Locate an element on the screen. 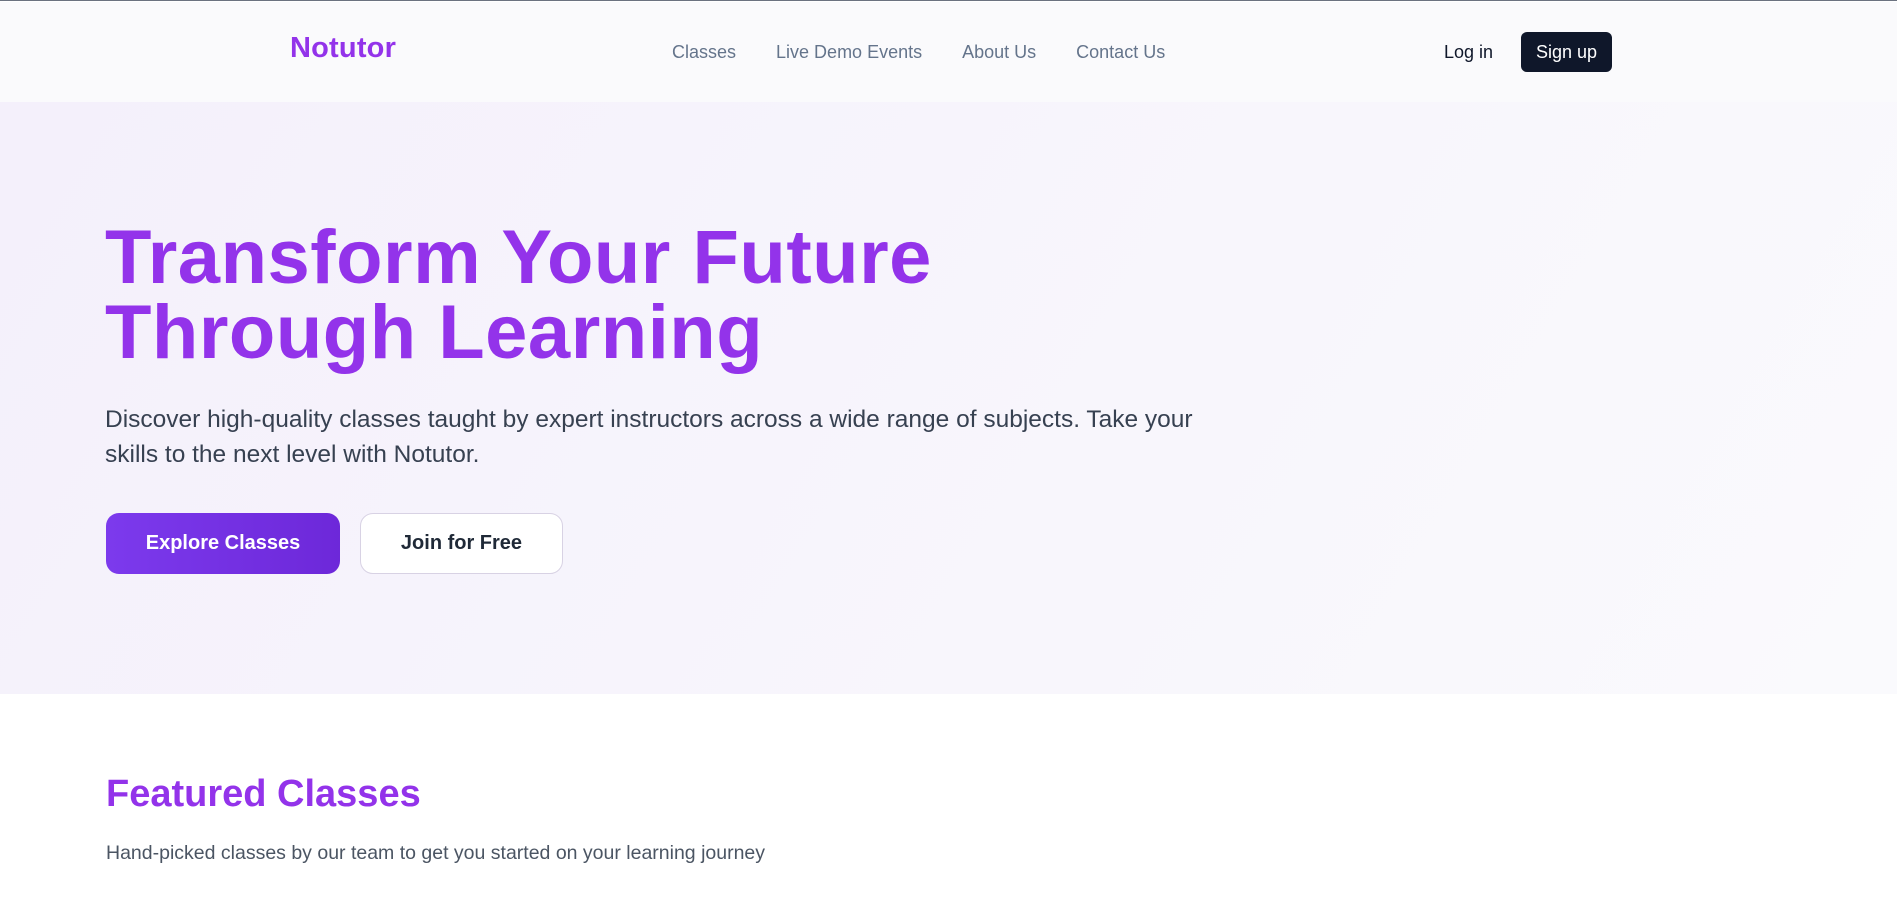  login-link: Log in is located at coordinates (1468, 52).